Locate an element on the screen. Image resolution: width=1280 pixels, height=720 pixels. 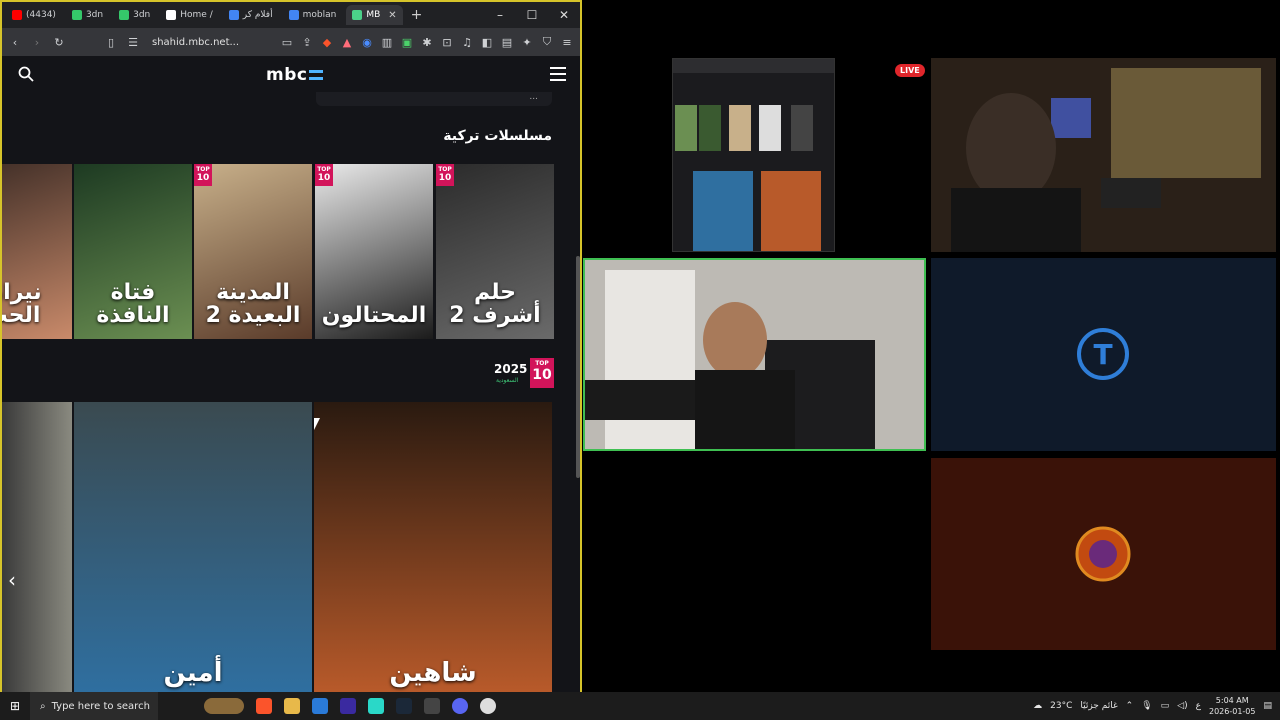
browser-tab: MB ✕ is located at coordinates (374, 15).